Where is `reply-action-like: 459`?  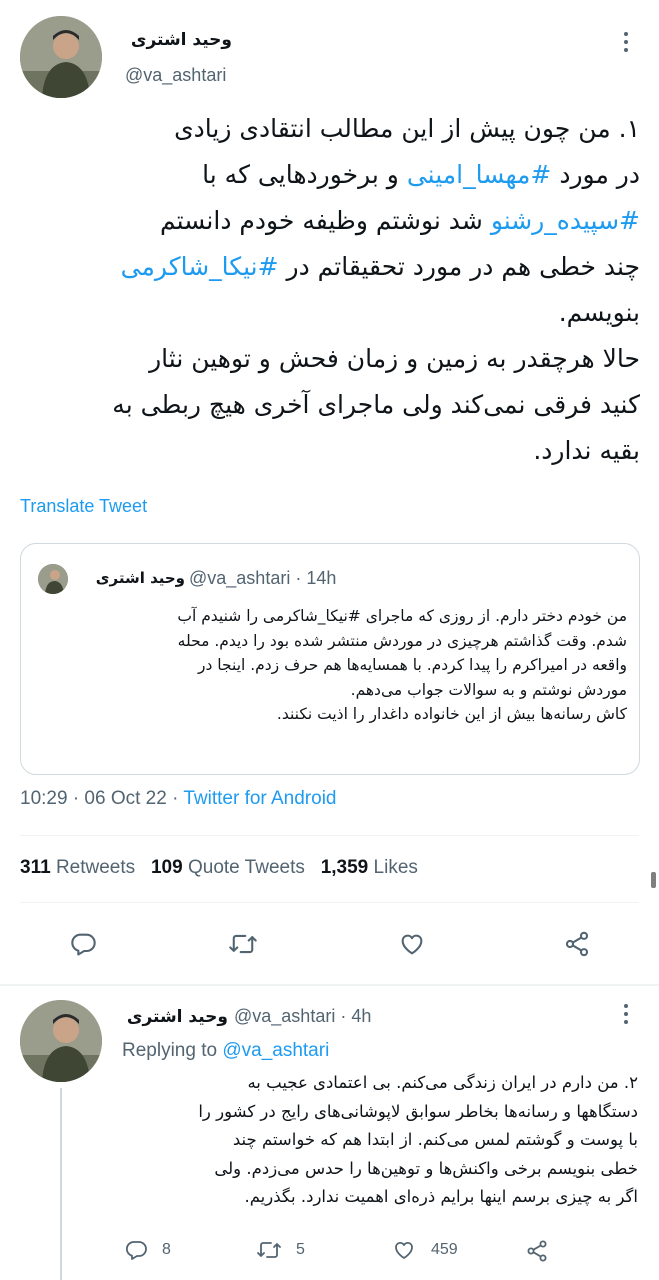
reply-action-like: 459 is located at coordinates (424, 1250).